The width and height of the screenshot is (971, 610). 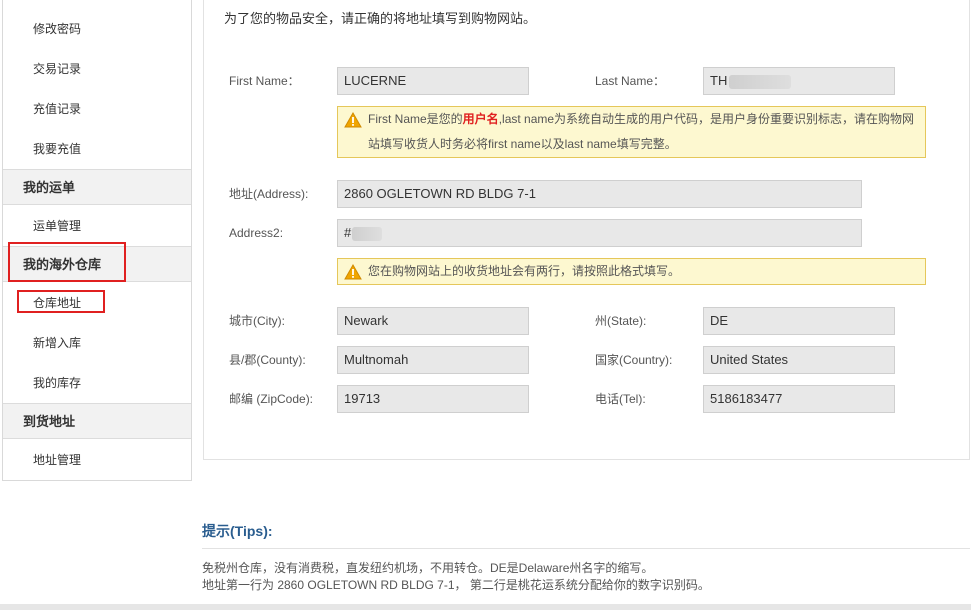 What do you see at coordinates (620, 399) in the screenshot?
I see `tel-label: 电话(Tel):` at bounding box center [620, 399].